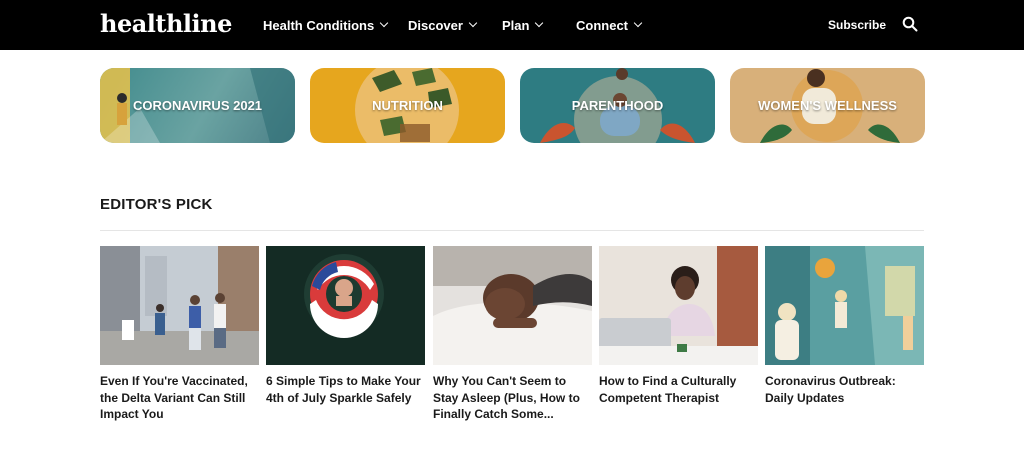  What do you see at coordinates (845, 389) in the screenshot?
I see `article-title: Coronavirus Outbreak: Daily Updates` at bounding box center [845, 389].